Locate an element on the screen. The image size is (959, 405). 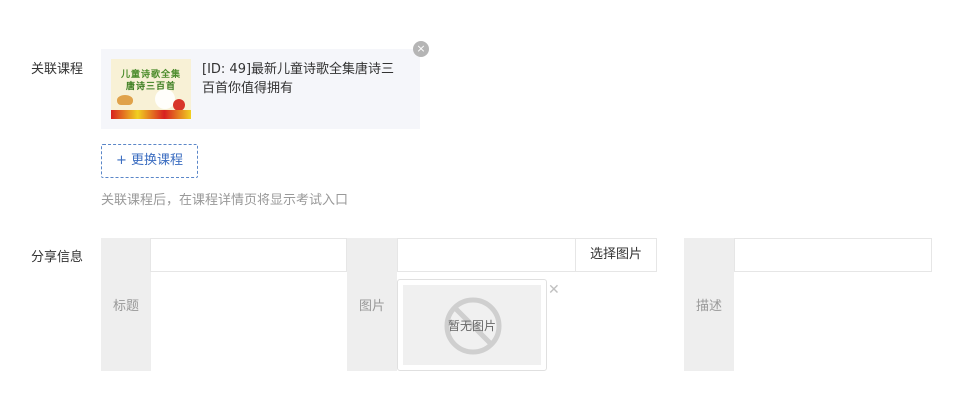
related-course-label: 关联课程 is located at coordinates (57, 69).